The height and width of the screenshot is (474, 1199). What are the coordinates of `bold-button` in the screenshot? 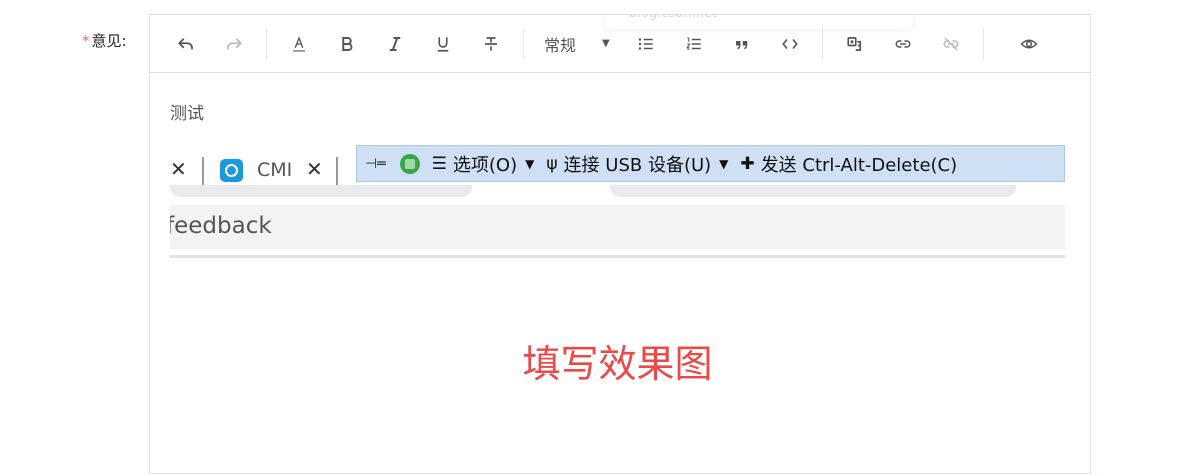 It's located at (347, 44).